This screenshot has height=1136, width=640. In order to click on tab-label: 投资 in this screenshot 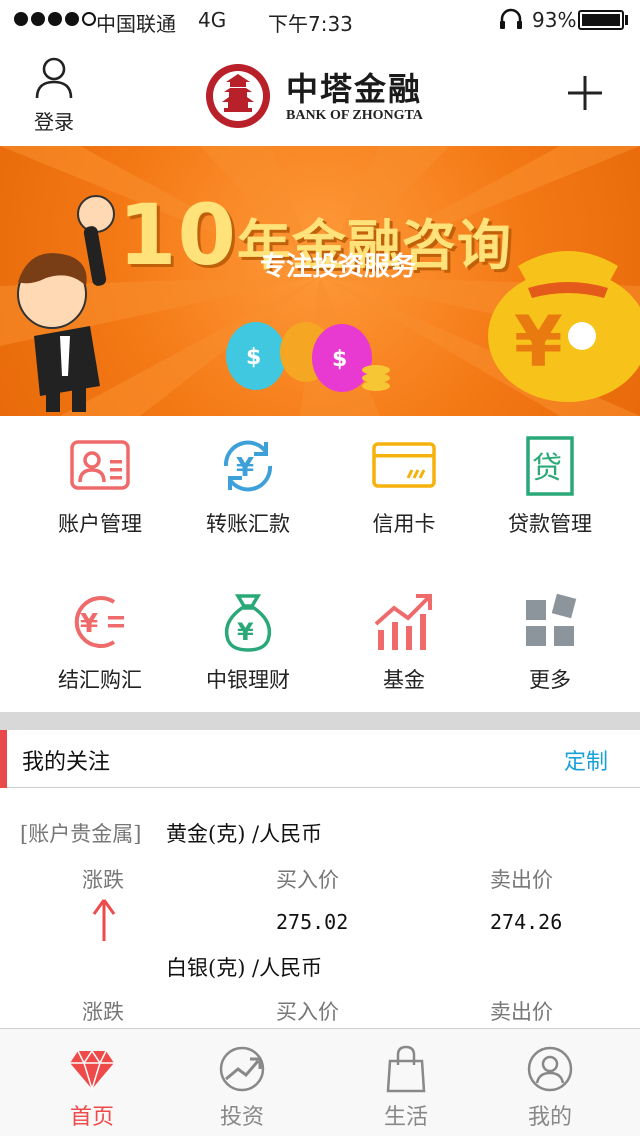, I will do `click(241, 1117)`.